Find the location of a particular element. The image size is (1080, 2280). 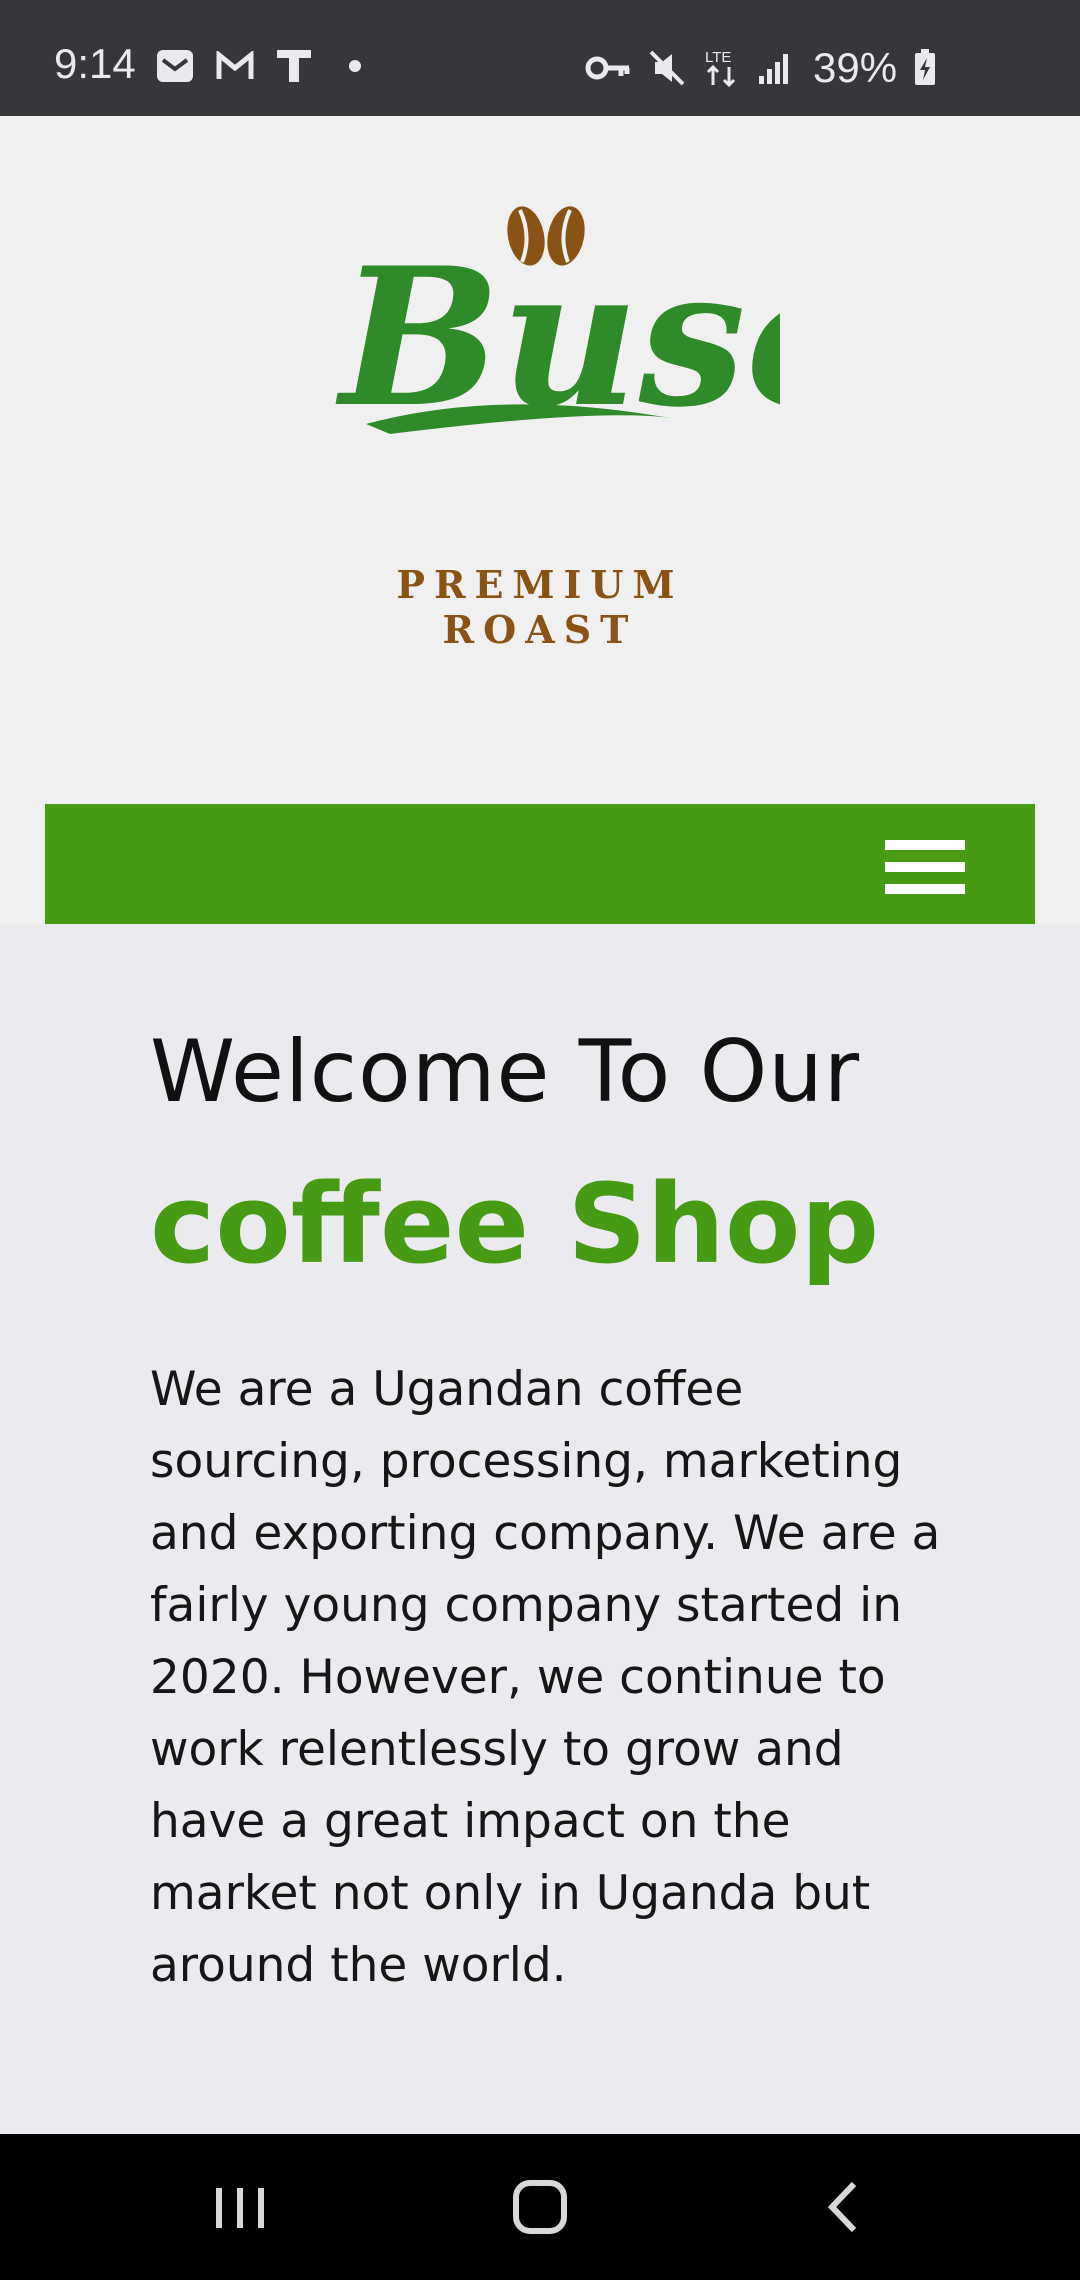

gmail-icon is located at coordinates (235, 65).